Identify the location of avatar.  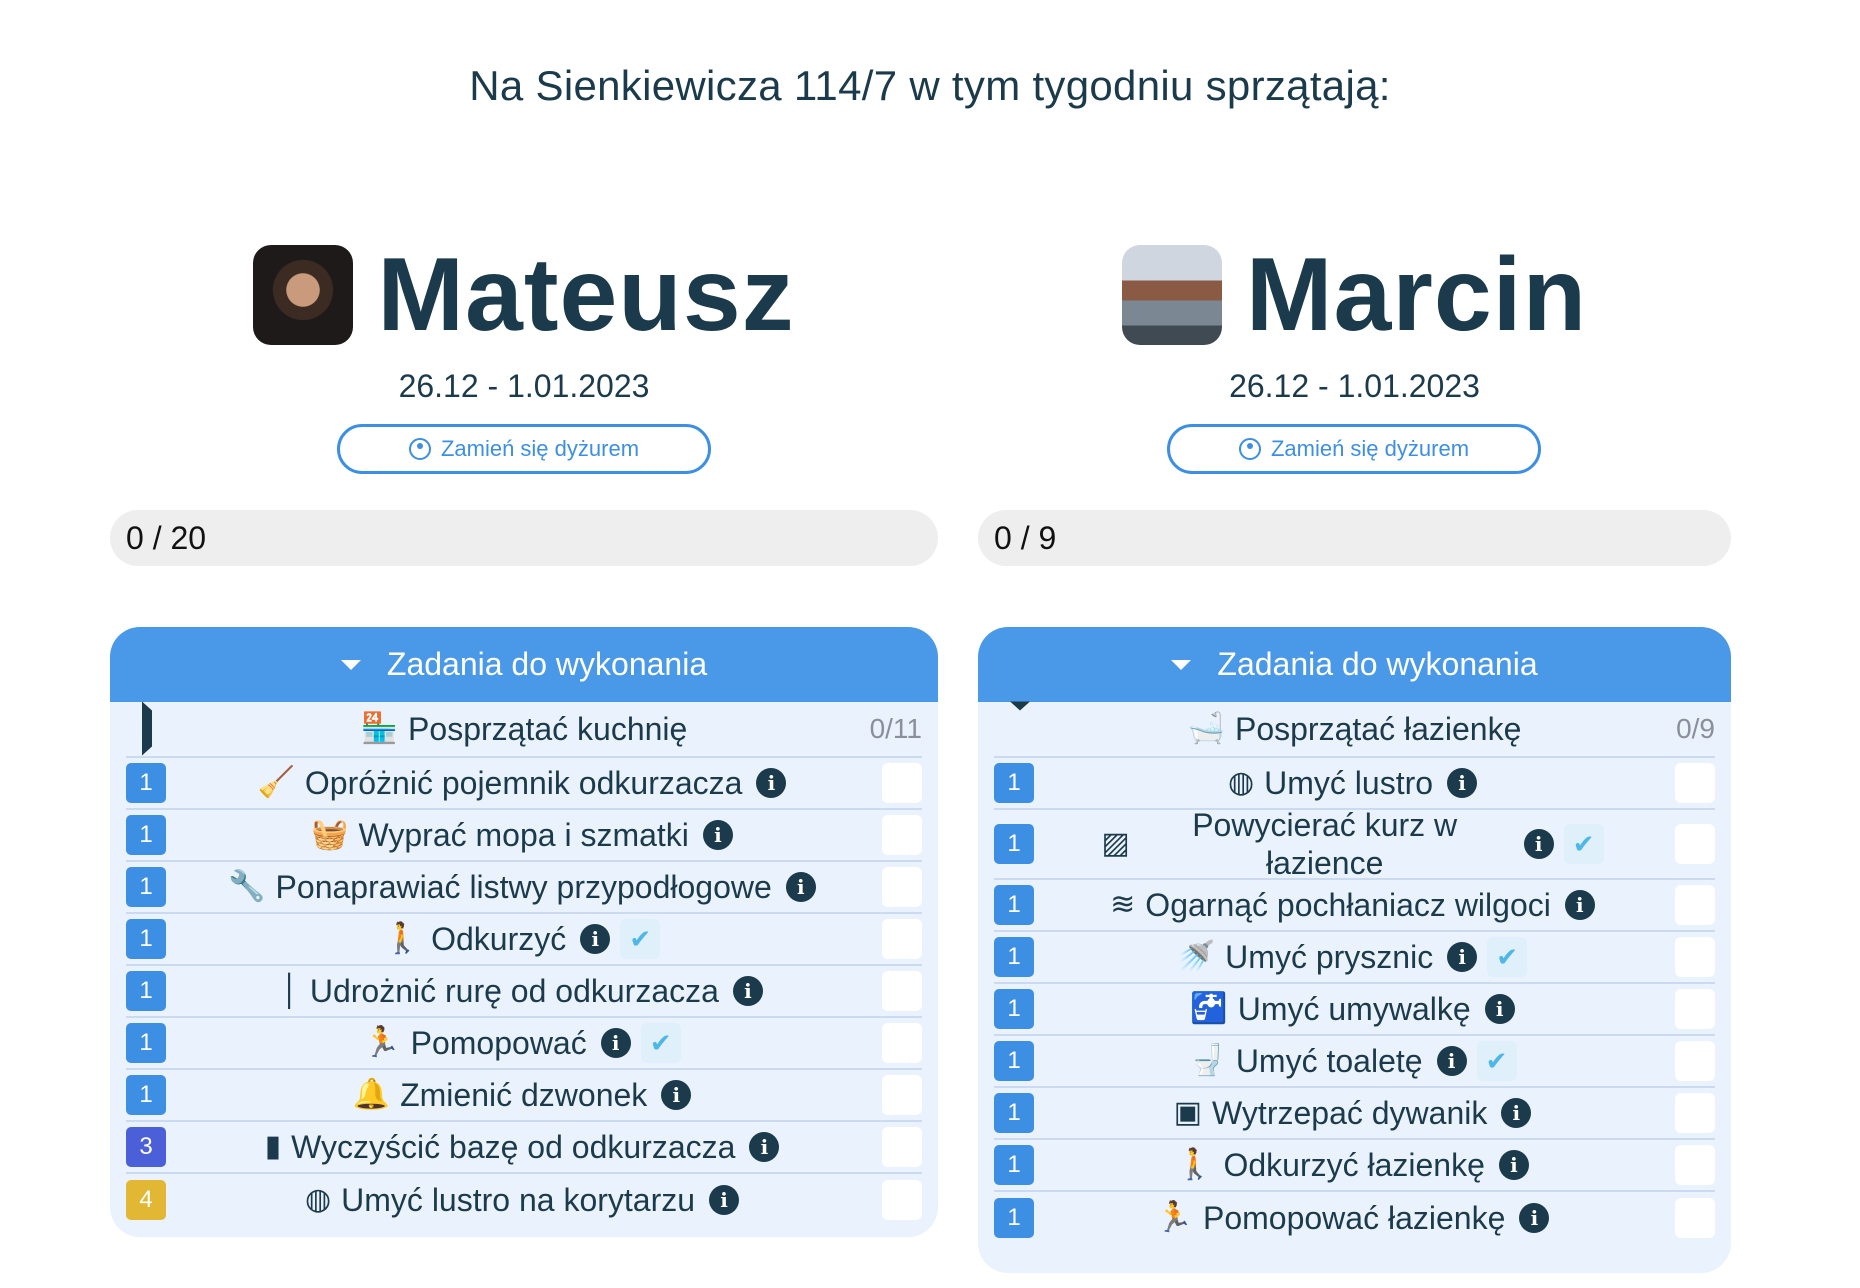
(1171, 295).